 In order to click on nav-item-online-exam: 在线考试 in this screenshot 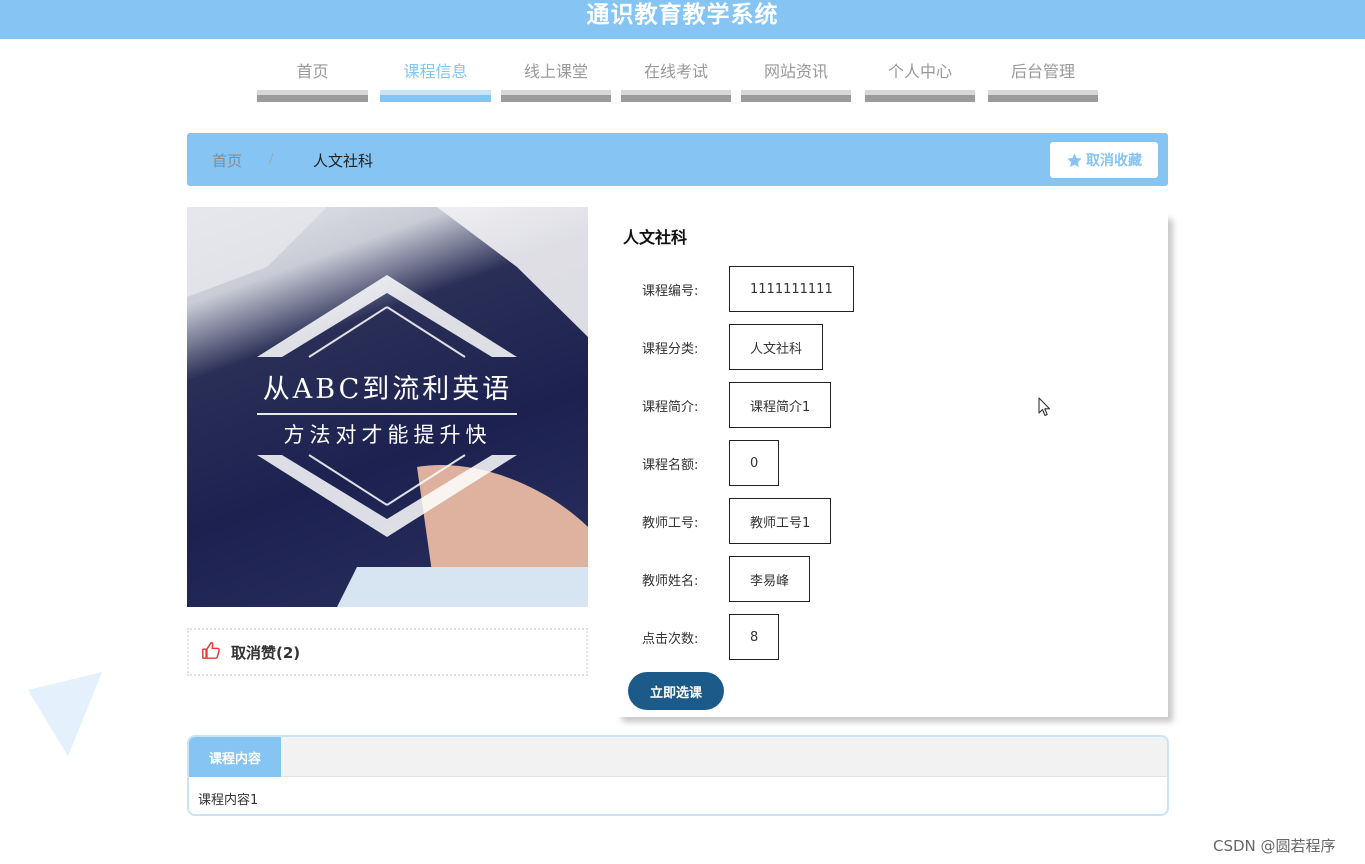, I will do `click(676, 81)`.